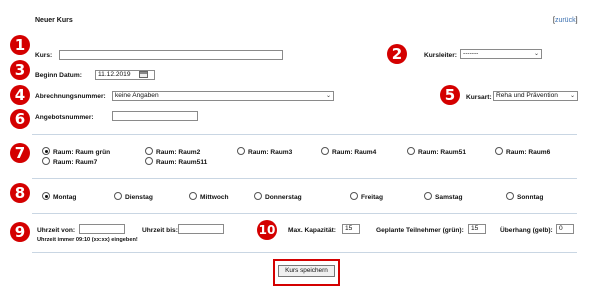 The image size is (602, 306). What do you see at coordinates (65, 197) in the screenshot?
I see `day-label: Montag` at bounding box center [65, 197].